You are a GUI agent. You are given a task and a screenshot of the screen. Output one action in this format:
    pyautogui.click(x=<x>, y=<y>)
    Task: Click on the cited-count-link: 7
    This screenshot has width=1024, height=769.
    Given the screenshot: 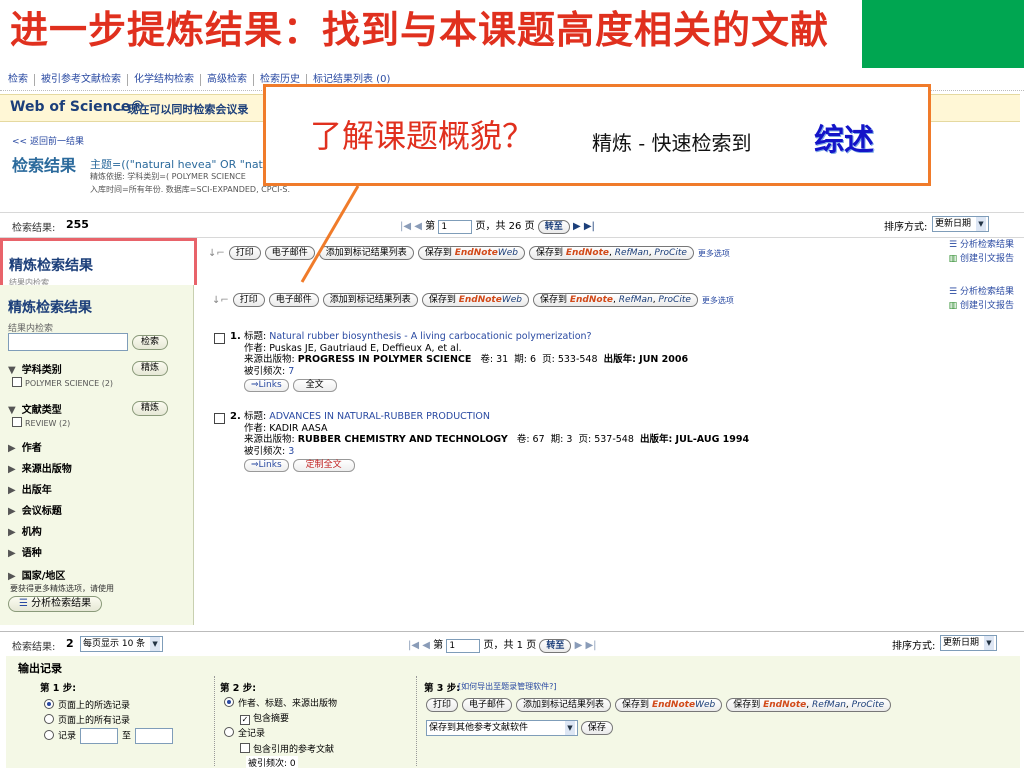 What is the action you would take?
    pyautogui.click(x=291, y=371)
    